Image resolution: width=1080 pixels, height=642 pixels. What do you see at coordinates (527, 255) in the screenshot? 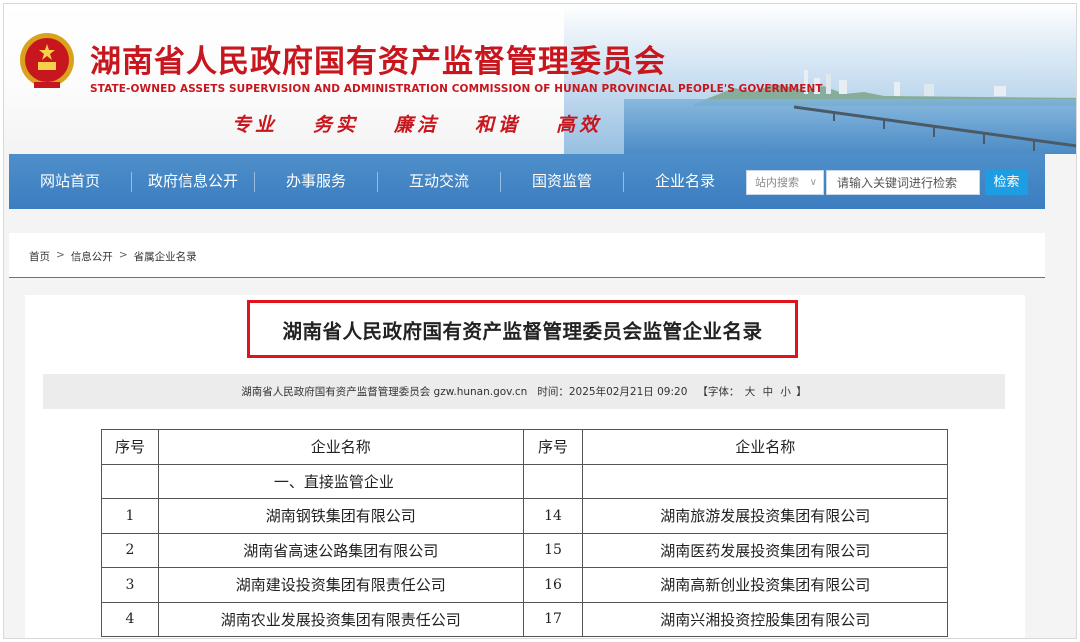
I see `breadcrumb-bar: 首页 > 信息公开 > 省属企业名录` at bounding box center [527, 255].